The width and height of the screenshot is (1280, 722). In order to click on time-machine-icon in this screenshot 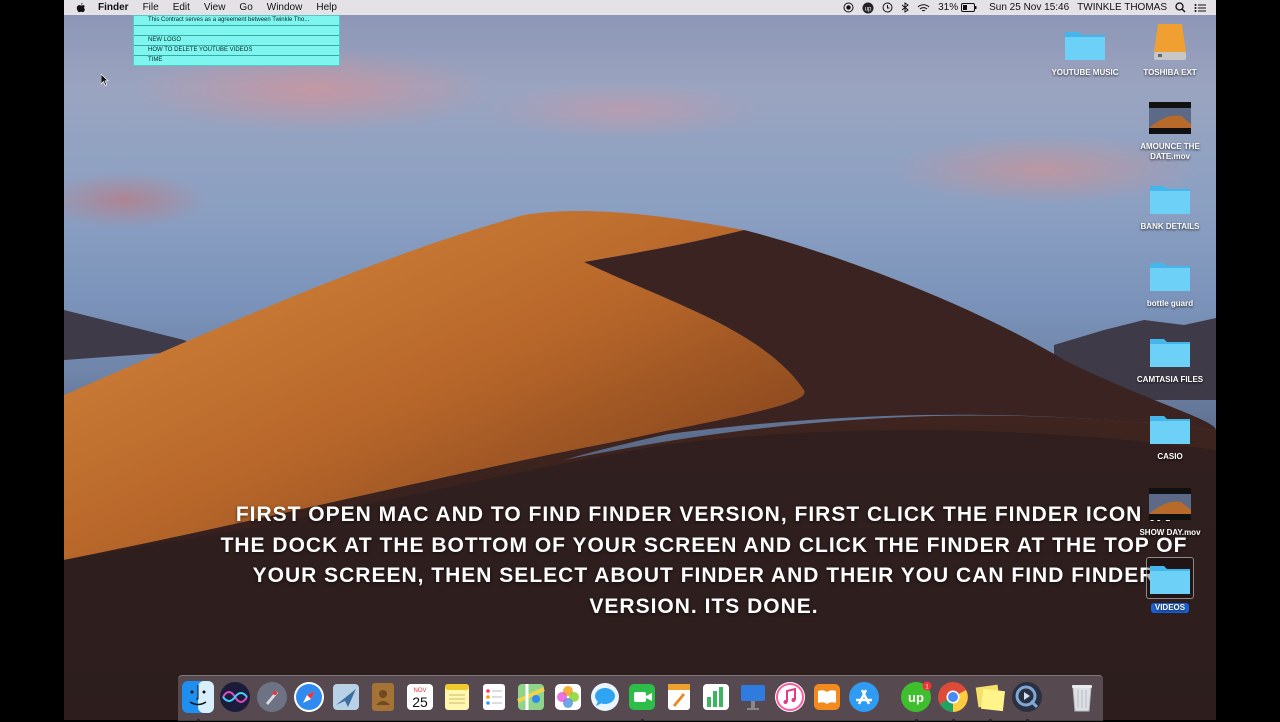, I will do `click(887, 7)`.